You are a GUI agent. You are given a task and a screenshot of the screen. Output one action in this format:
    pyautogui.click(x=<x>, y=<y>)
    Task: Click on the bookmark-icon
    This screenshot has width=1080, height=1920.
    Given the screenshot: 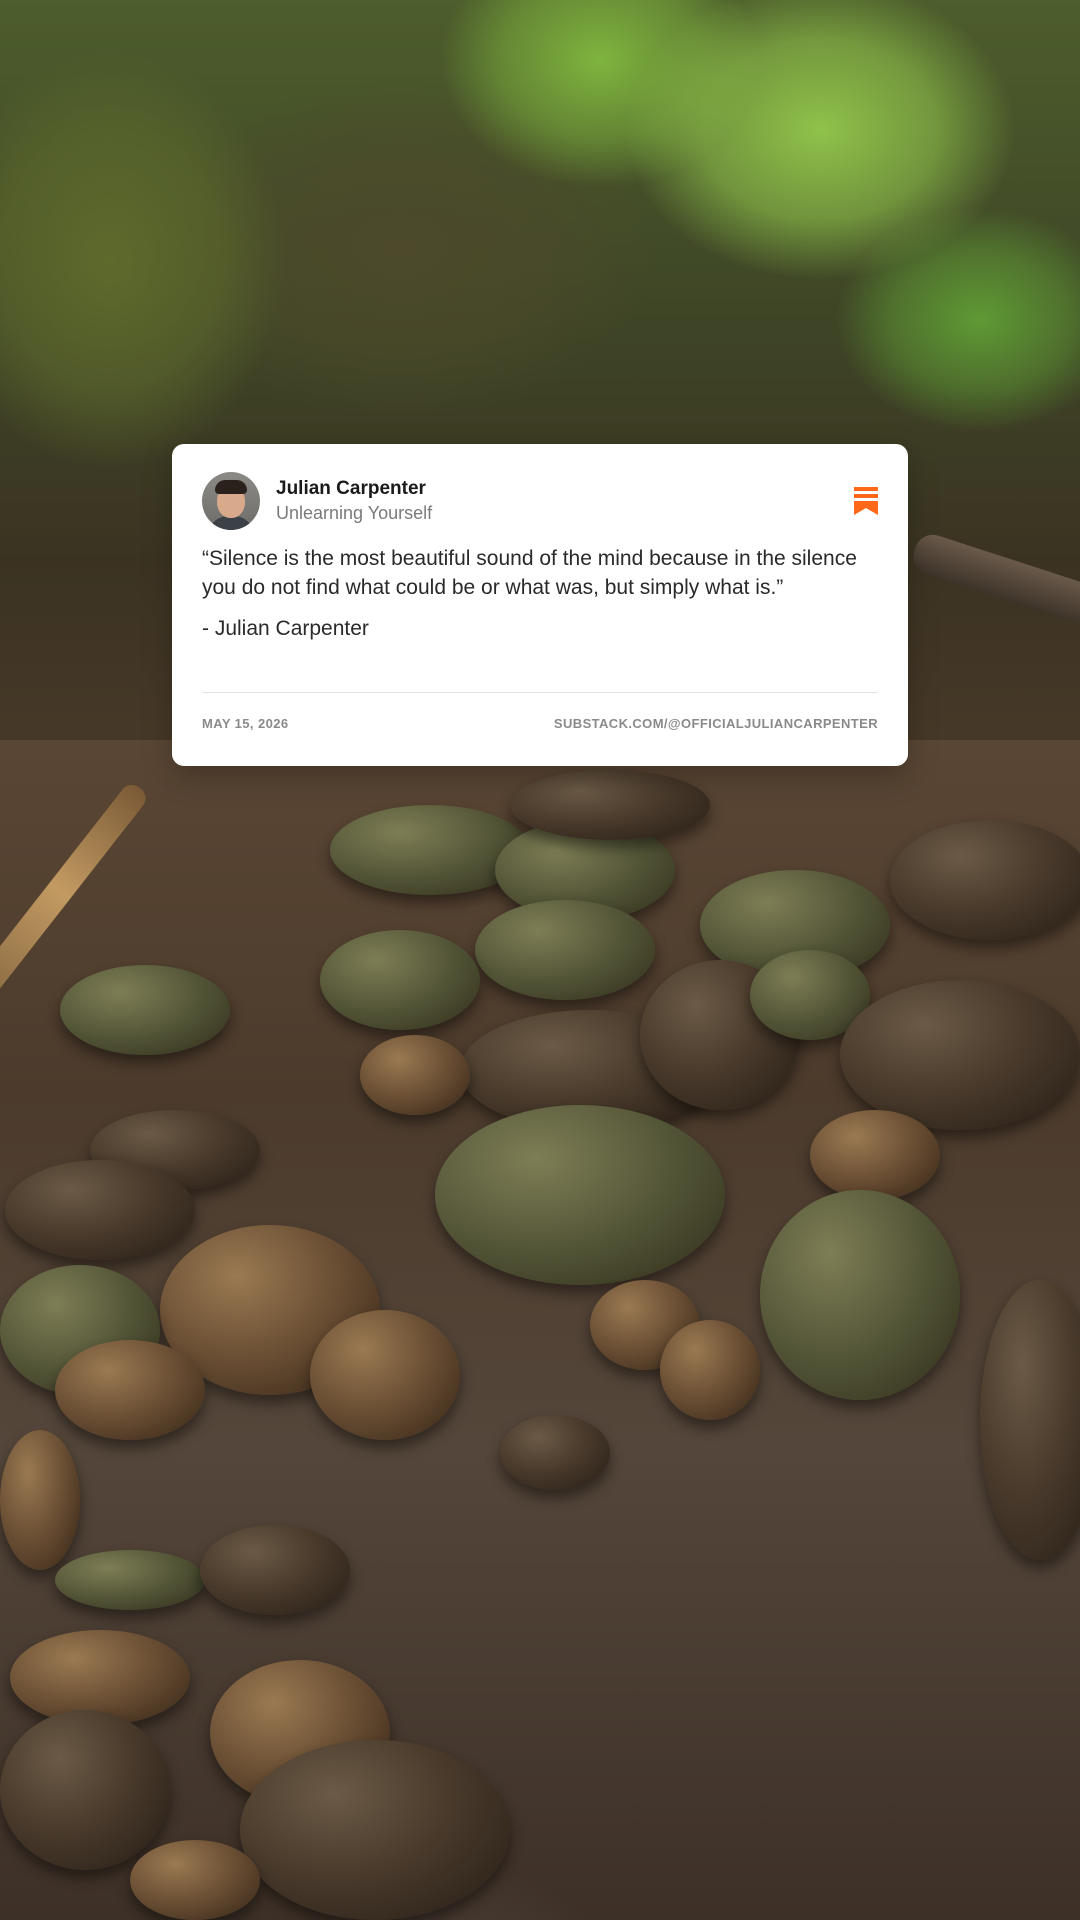 What is the action you would take?
    pyautogui.click(x=866, y=501)
    